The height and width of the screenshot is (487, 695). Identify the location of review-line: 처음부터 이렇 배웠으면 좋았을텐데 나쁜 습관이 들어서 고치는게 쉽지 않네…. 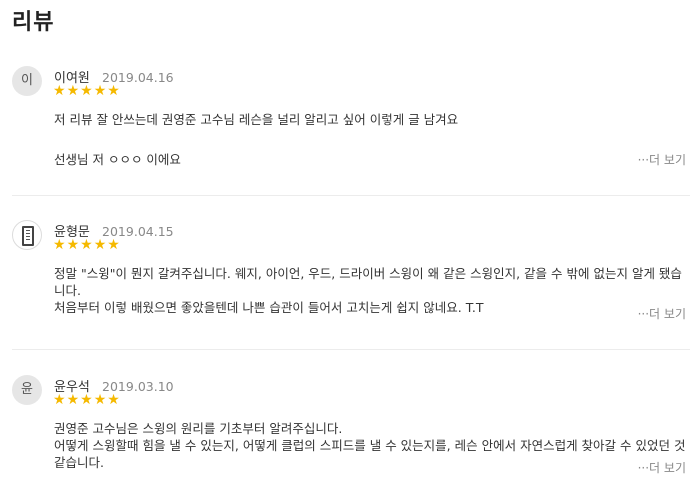
(269, 307).